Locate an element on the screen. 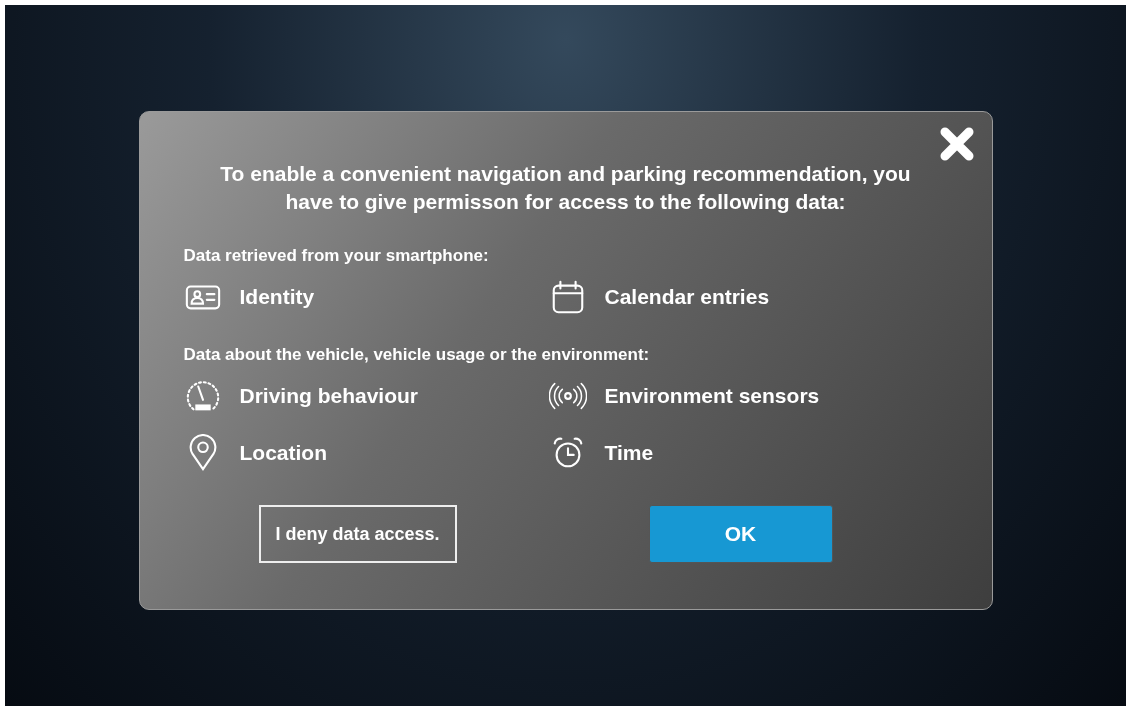 The image size is (1131, 711). deny-button: I deny data access. is located at coordinates (357, 534).